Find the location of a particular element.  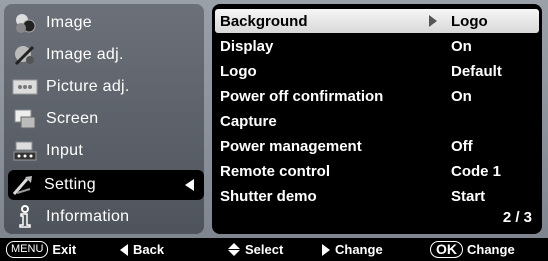

setting-value: Start is located at coordinates (468, 196).